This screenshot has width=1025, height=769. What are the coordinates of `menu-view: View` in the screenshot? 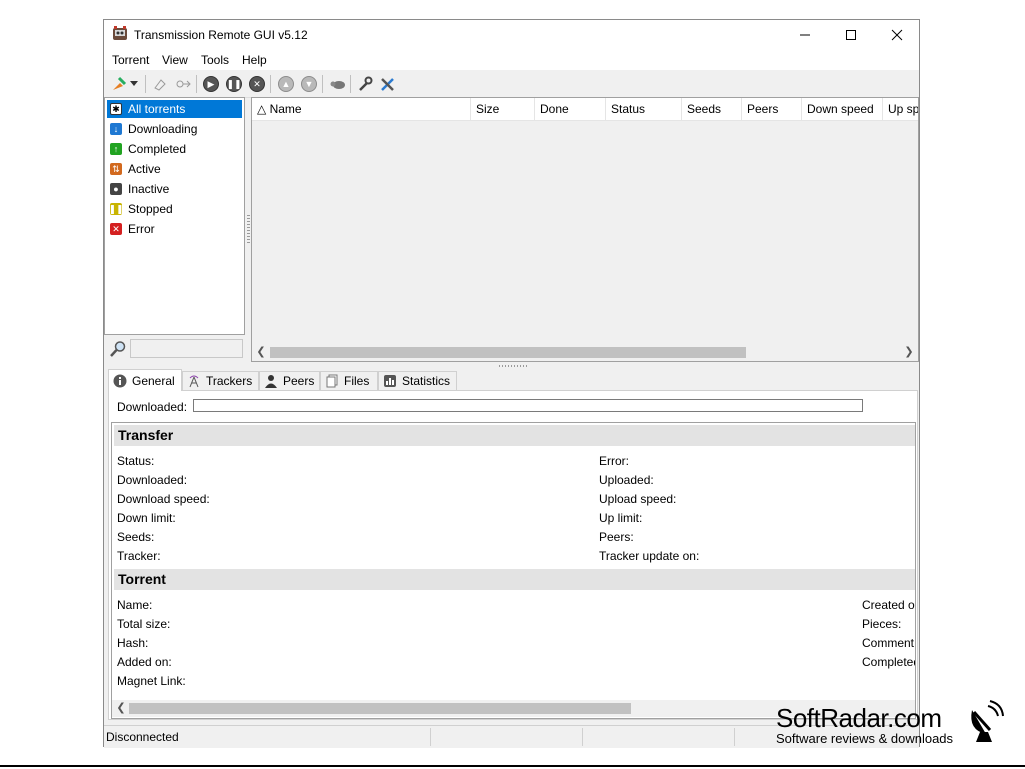 It's located at (175, 60).